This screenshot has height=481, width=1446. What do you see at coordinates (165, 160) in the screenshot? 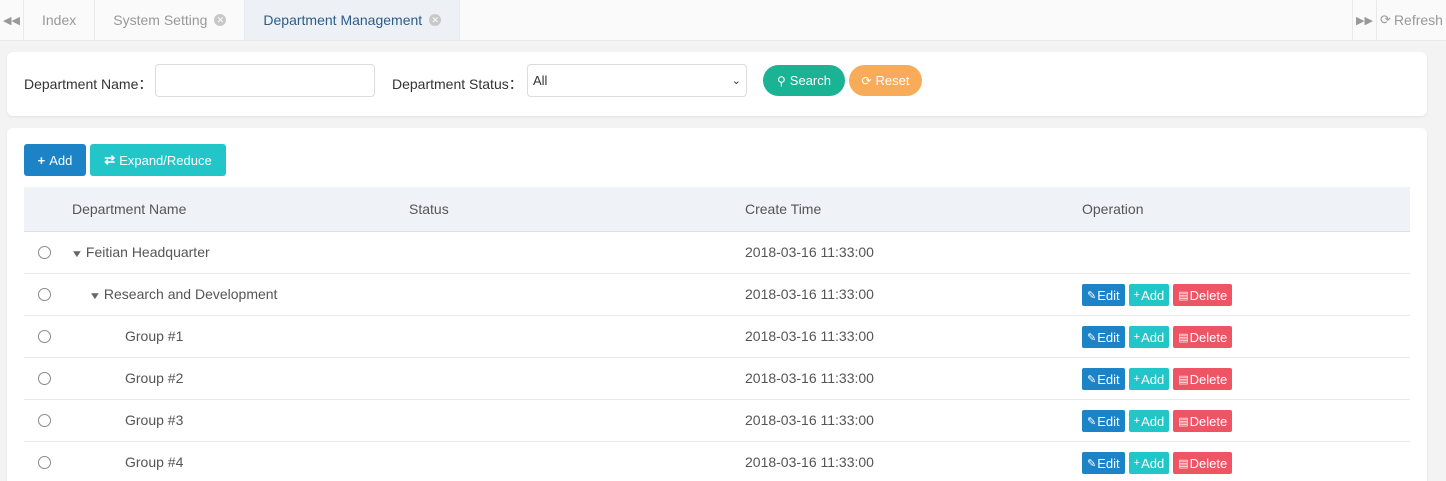
I see `expand-button-label: Expand/Reduce` at bounding box center [165, 160].